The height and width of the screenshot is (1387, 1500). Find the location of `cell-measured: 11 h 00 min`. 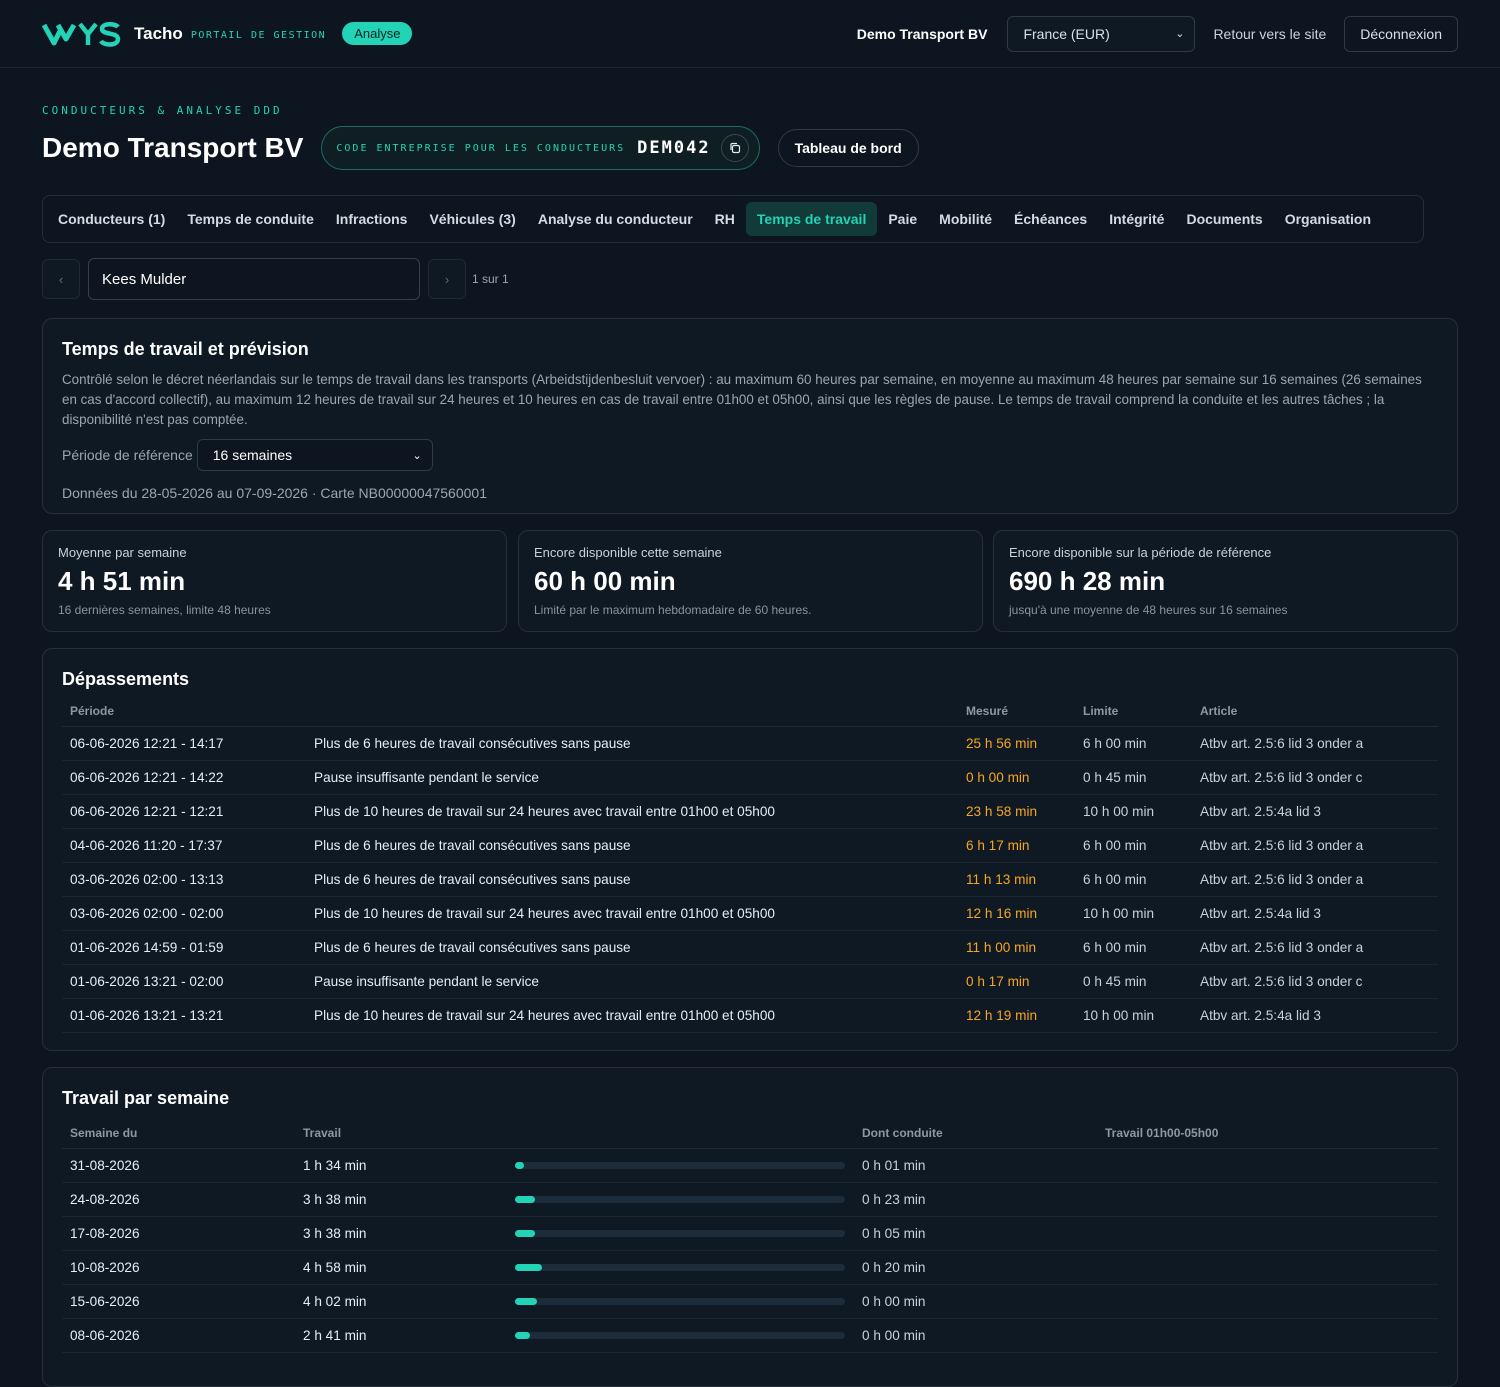

cell-measured: 11 h 00 min is located at coordinates (1016, 947).